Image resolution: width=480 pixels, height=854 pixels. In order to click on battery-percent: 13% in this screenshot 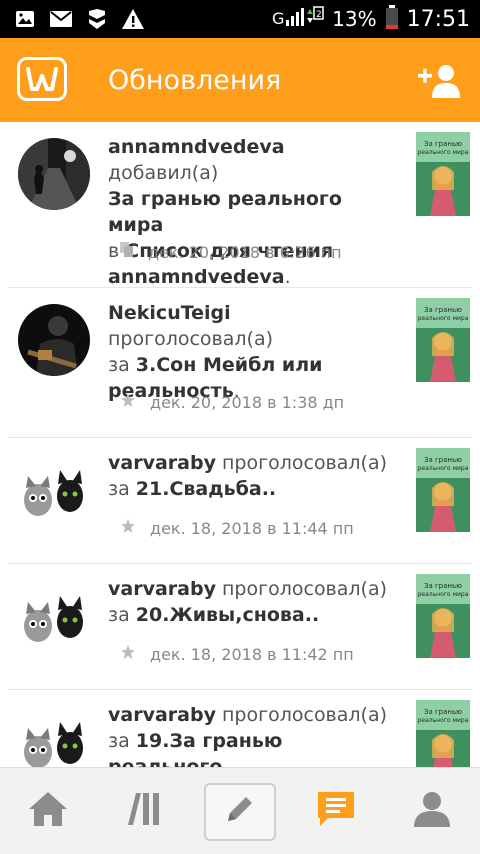, I will do `click(354, 19)`.